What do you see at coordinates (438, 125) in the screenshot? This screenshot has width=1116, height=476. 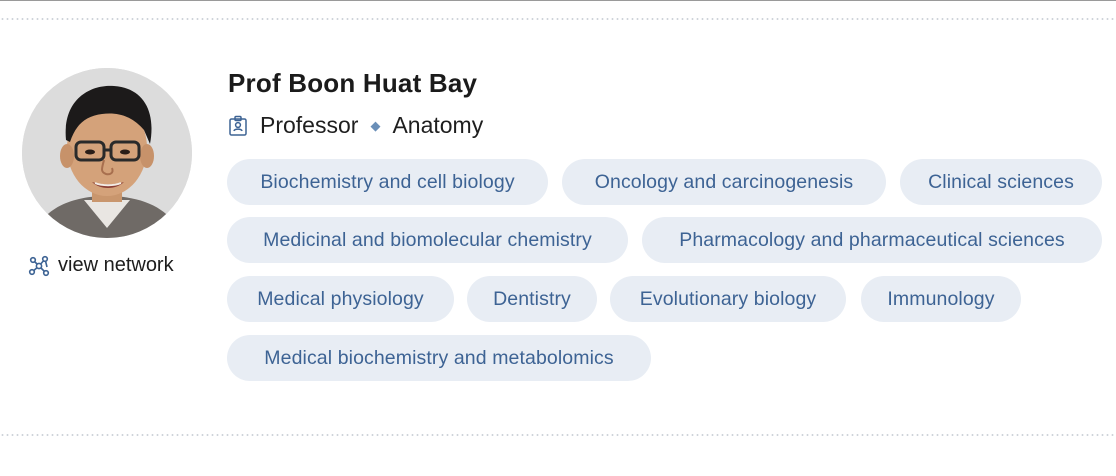 I see `department-name: Anatomy` at bounding box center [438, 125].